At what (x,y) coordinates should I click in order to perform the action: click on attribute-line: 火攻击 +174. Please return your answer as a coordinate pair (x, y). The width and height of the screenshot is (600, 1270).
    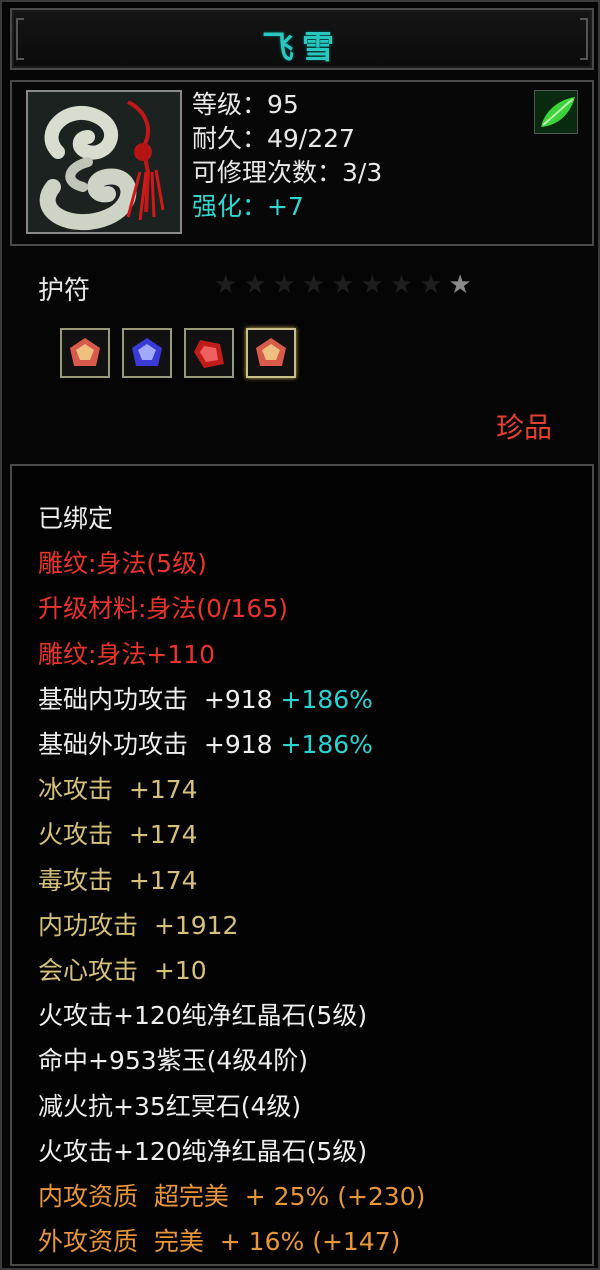
    Looking at the image, I should click on (118, 835).